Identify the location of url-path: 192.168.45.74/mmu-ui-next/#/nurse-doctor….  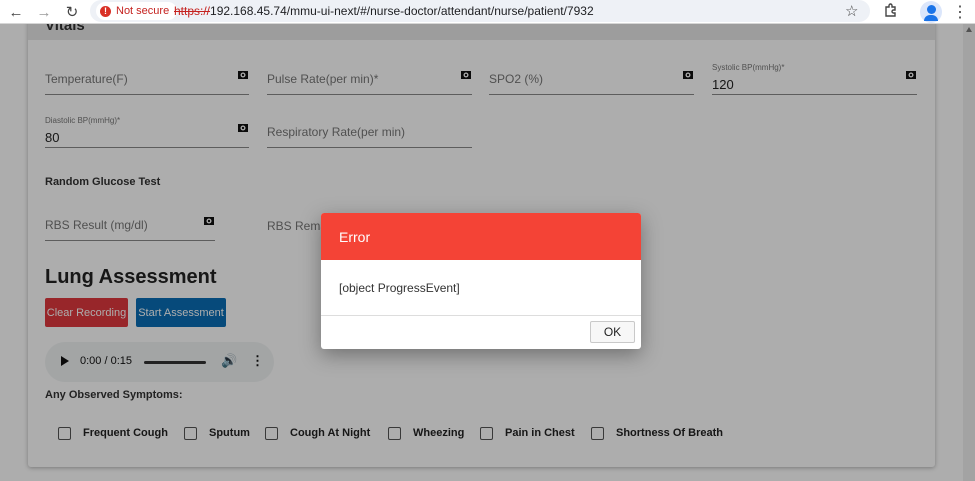
(402, 11).